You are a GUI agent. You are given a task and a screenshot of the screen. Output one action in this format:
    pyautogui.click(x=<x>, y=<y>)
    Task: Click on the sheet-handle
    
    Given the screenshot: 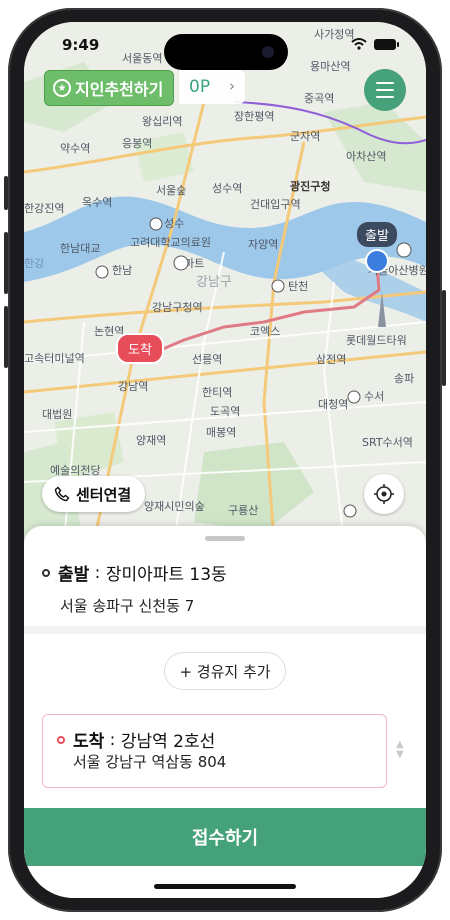 What is the action you would take?
    pyautogui.click(x=225, y=538)
    